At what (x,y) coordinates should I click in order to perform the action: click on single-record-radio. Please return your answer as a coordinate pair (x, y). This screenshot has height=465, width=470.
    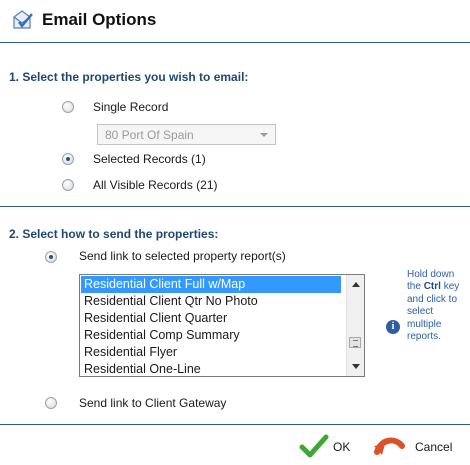
    Looking at the image, I should click on (68, 107).